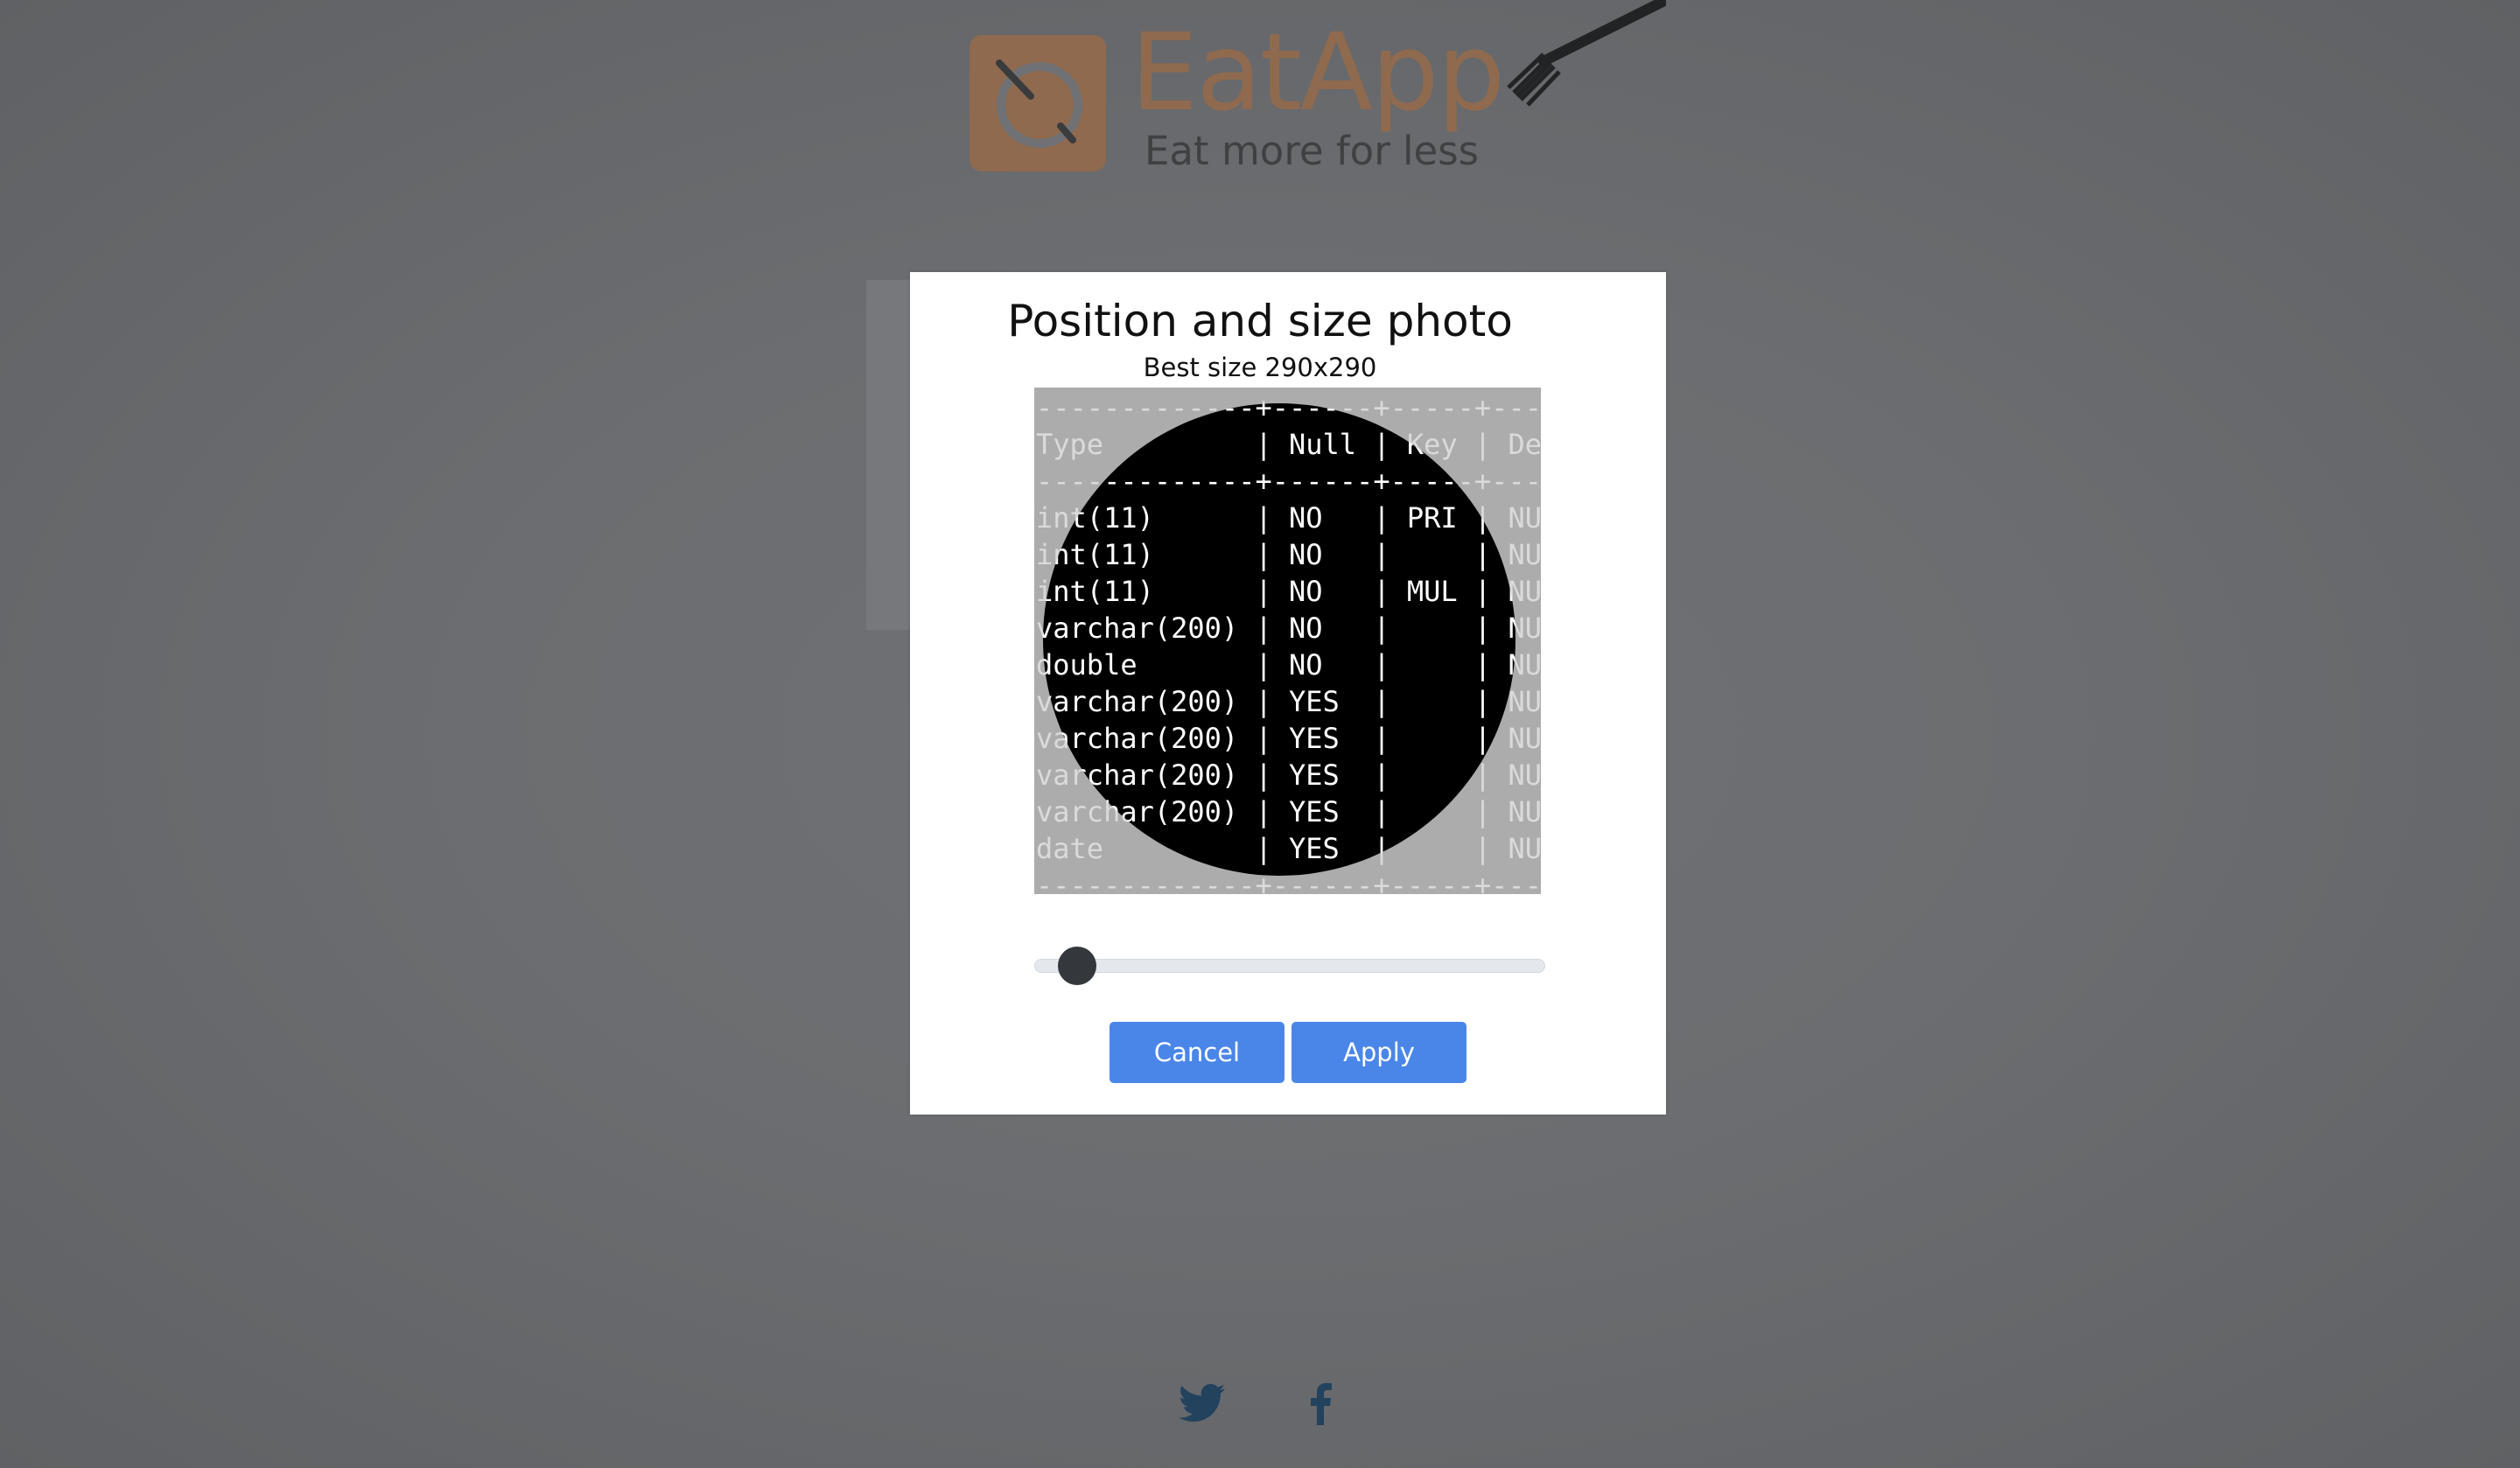 This screenshot has width=2520, height=1468. Describe the element at coordinates (1321, 1404) in the screenshot. I see `facebook-icon` at that location.